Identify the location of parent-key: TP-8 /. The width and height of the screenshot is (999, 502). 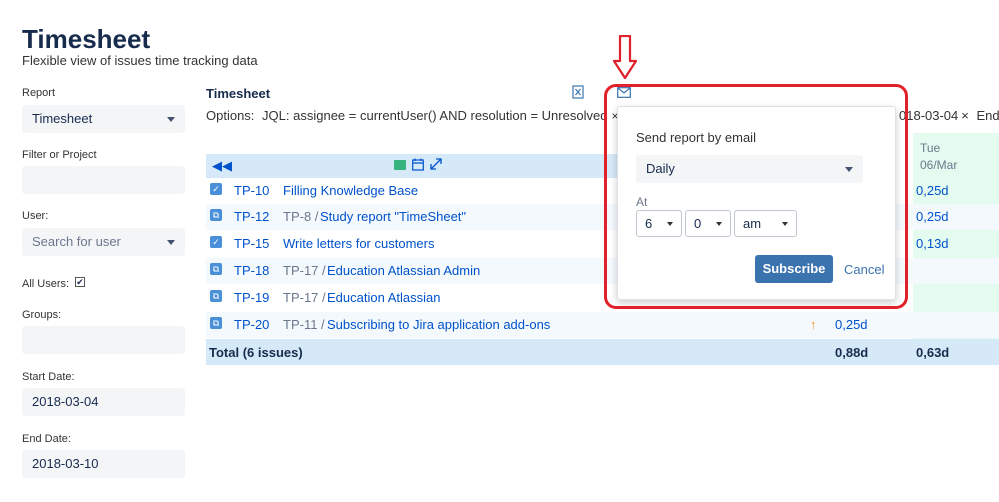
(300, 216).